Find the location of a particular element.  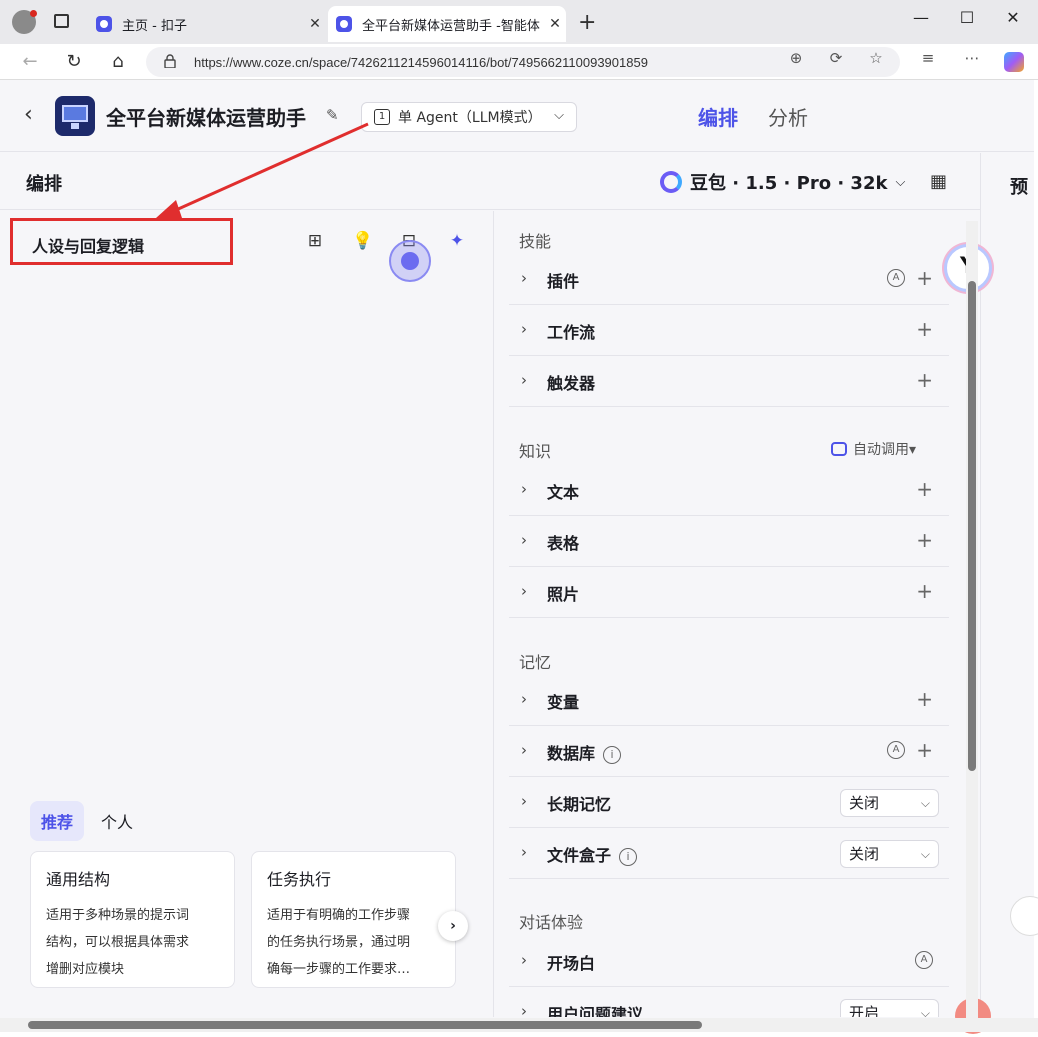

annotation-arrow is located at coordinates (262, 170).